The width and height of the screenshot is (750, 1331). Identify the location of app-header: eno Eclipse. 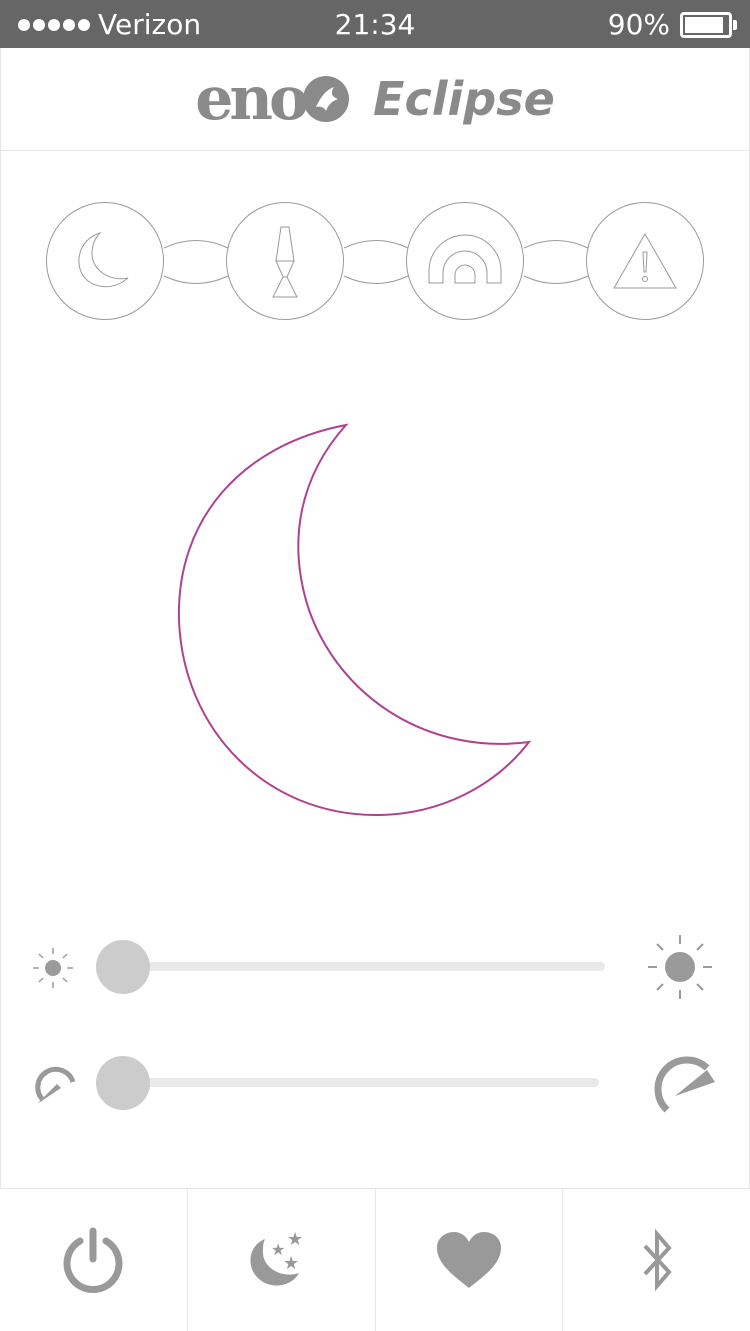
(375, 99).